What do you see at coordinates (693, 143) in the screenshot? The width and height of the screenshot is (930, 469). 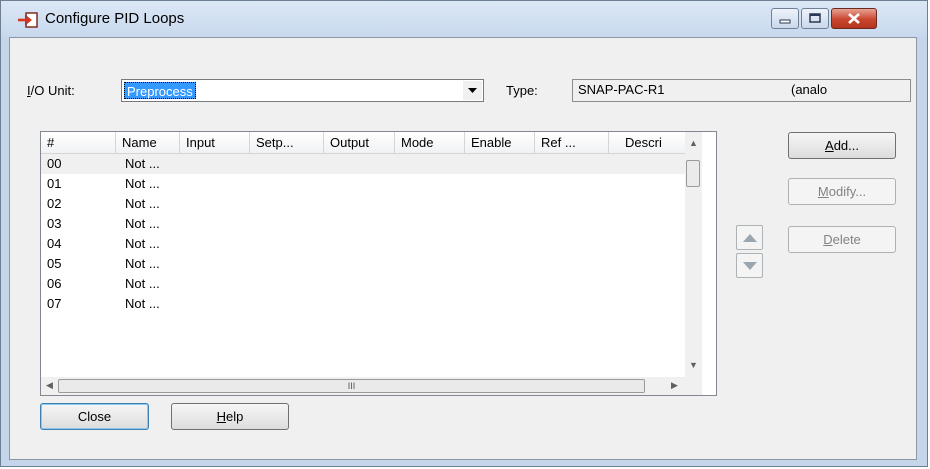 I see `scroll-up-arrow-icon: ▲` at bounding box center [693, 143].